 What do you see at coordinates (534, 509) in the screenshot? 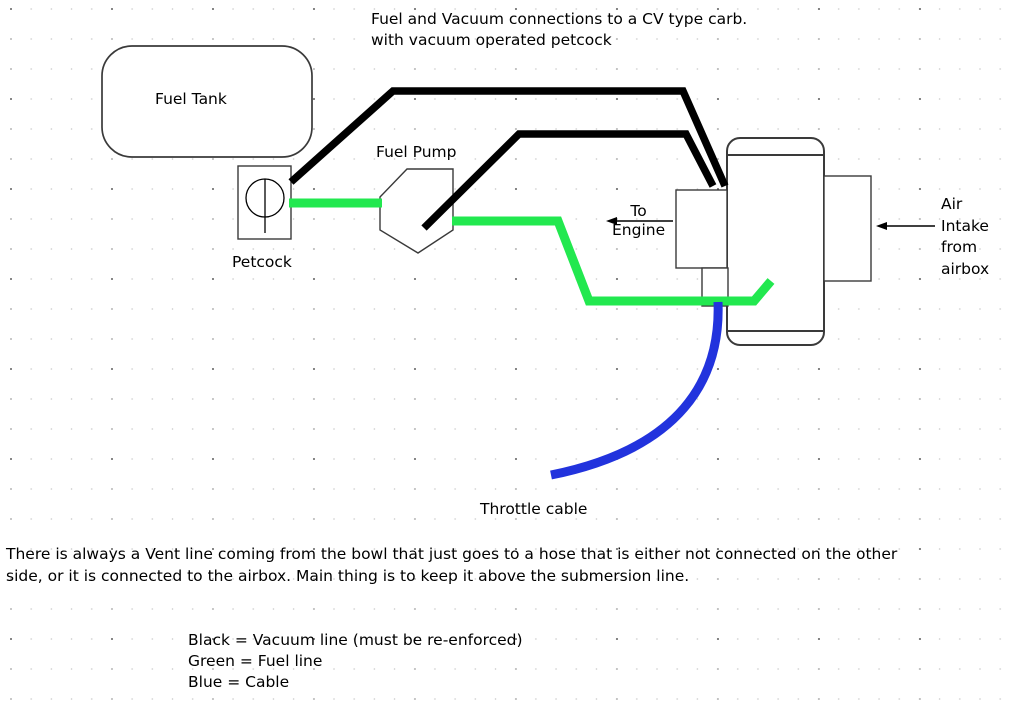
I see `throttle-cable-label: Throttle cable` at bounding box center [534, 509].